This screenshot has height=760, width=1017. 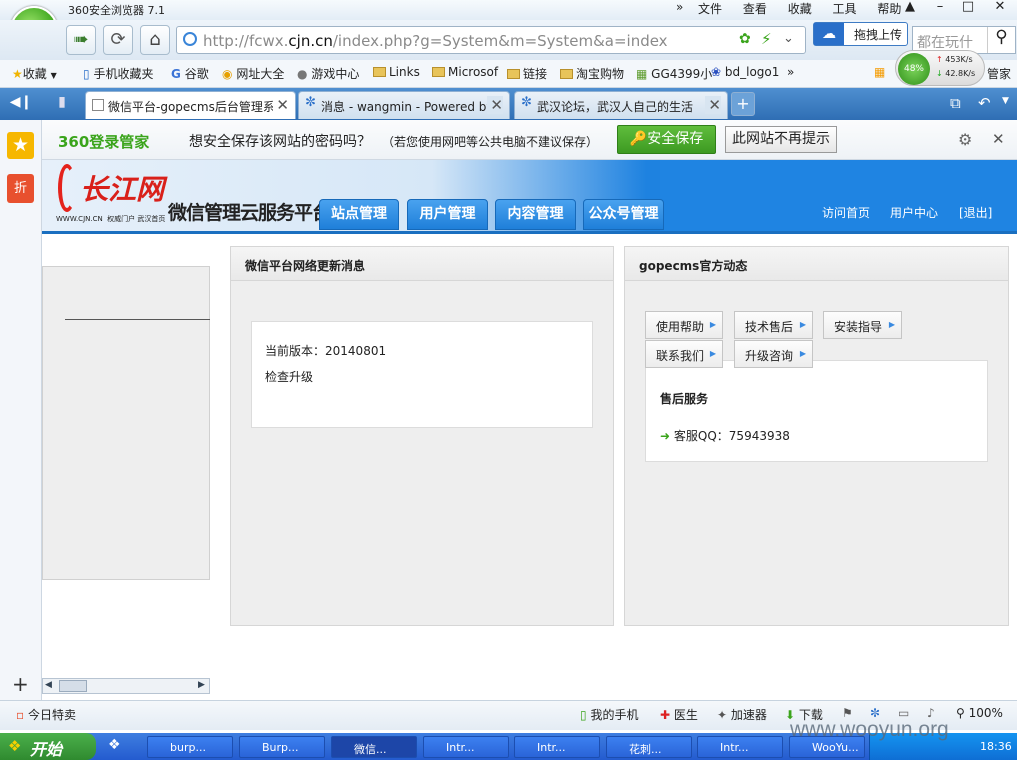 I want to click on menu-file: 文件, so click(x=710, y=9).